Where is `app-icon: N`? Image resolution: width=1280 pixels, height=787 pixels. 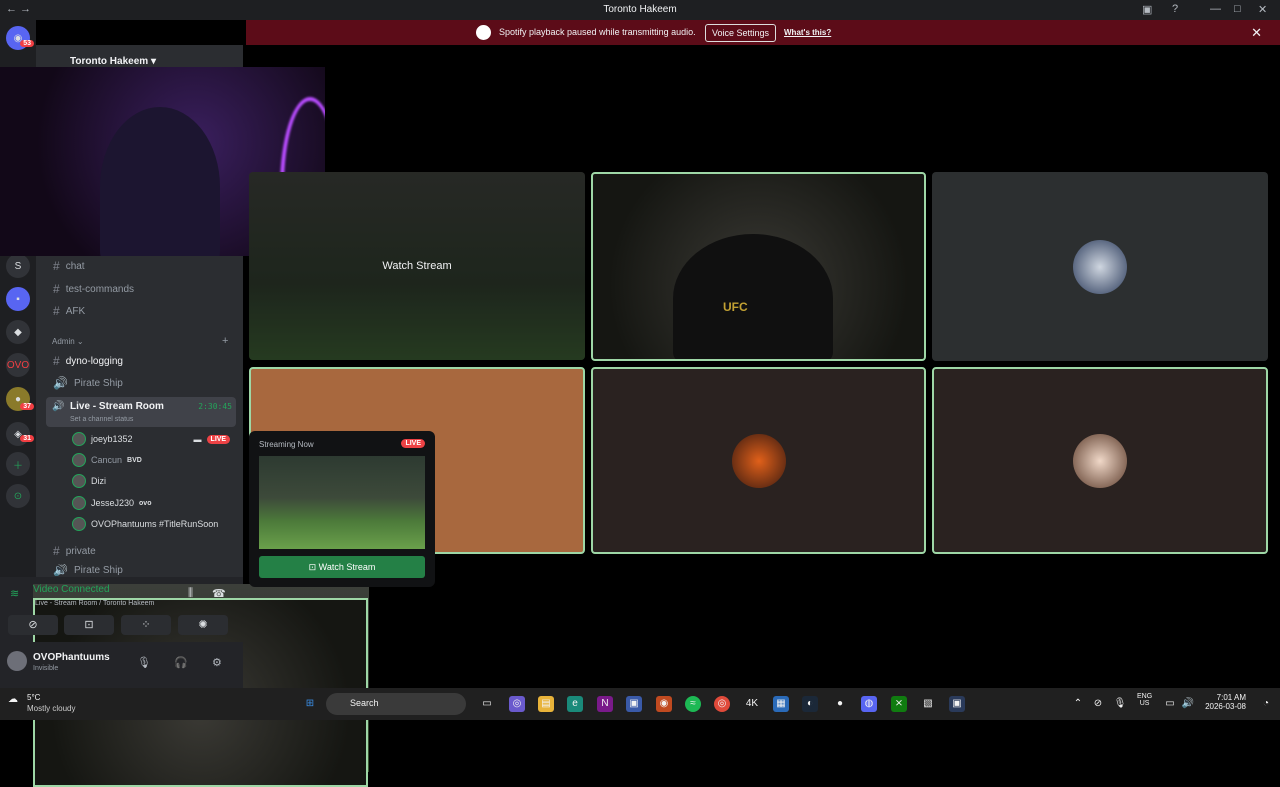 app-icon: N is located at coordinates (605, 704).